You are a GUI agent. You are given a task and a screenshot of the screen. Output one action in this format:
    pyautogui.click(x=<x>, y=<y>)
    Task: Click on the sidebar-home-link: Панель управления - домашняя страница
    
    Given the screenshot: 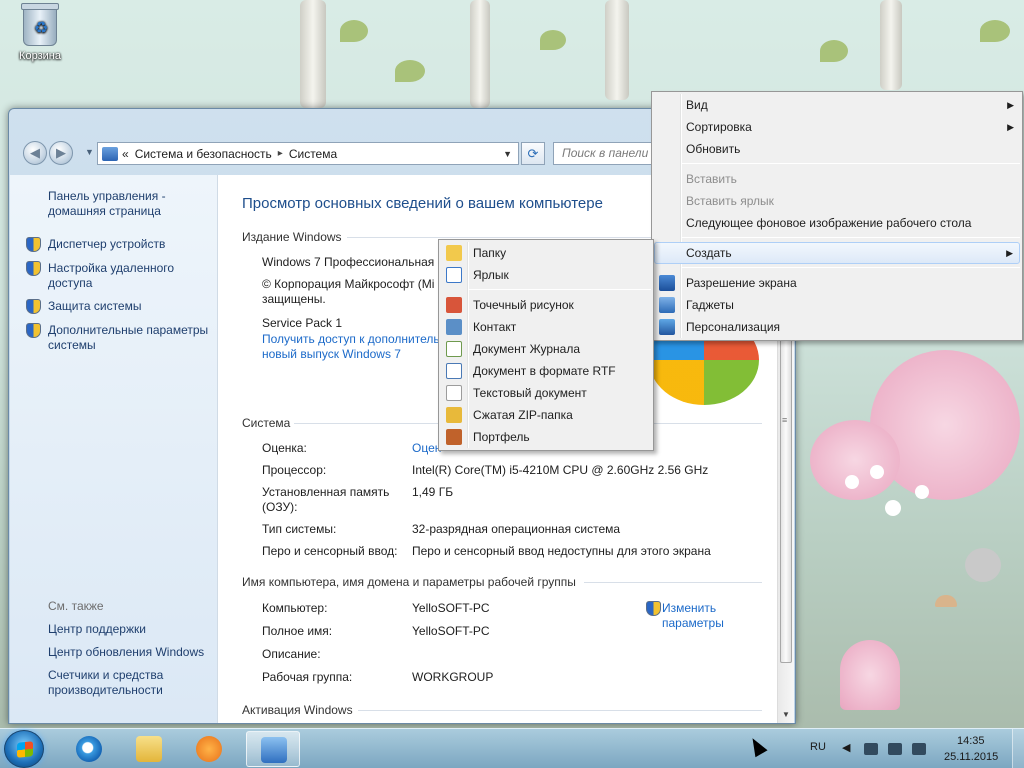 What is the action you would take?
    pyautogui.click(x=128, y=204)
    